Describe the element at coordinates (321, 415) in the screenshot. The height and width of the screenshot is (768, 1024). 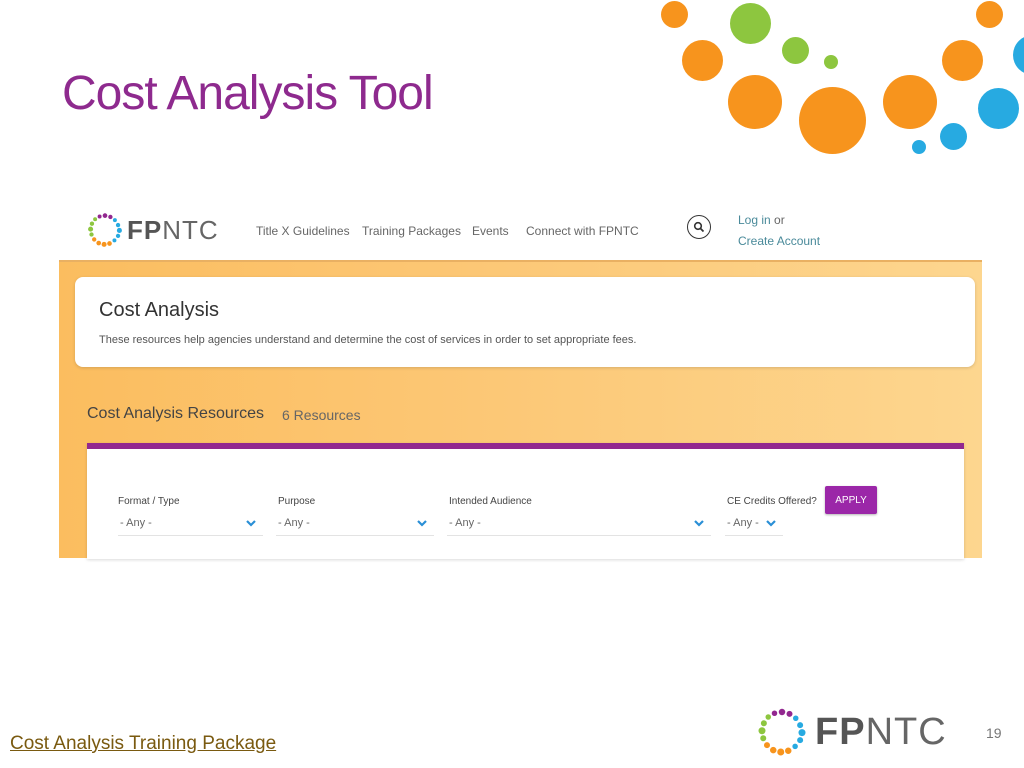
I see `resources-count: 6 Resources` at that location.